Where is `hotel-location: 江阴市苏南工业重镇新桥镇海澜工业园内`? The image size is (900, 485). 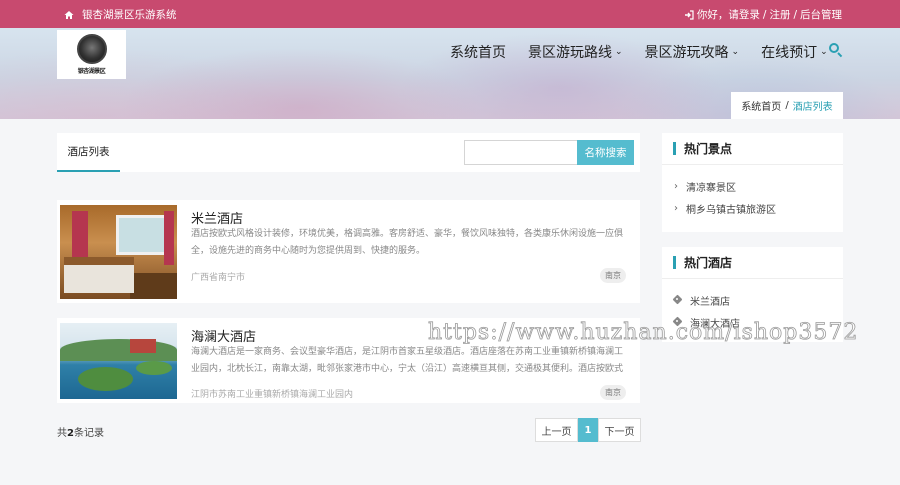
hotel-location: 江阴市苏南工业重镇新桥镇海澜工业园内 is located at coordinates (272, 395).